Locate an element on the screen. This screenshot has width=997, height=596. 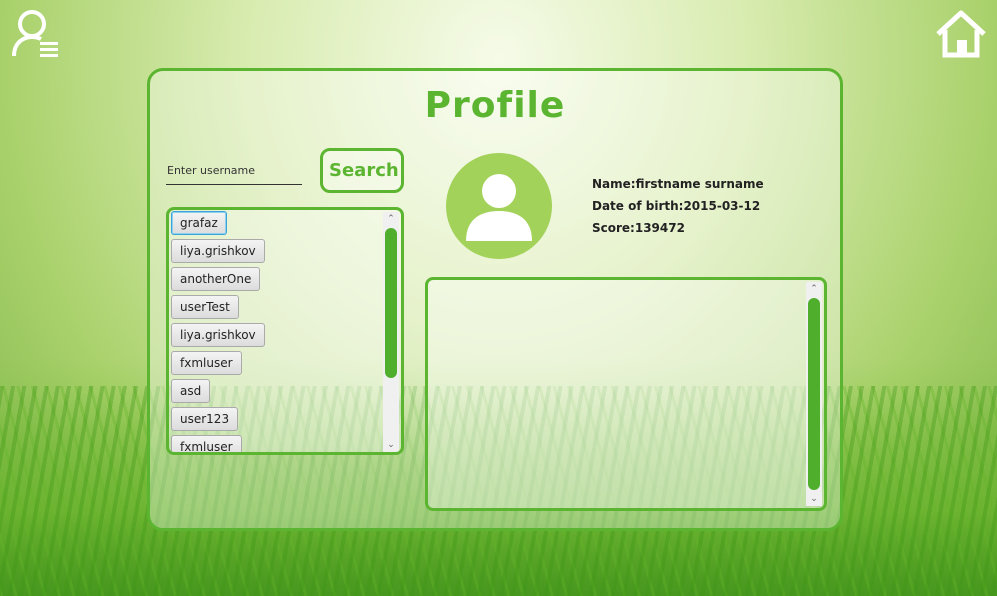
home-icon is located at coordinates (961, 34).